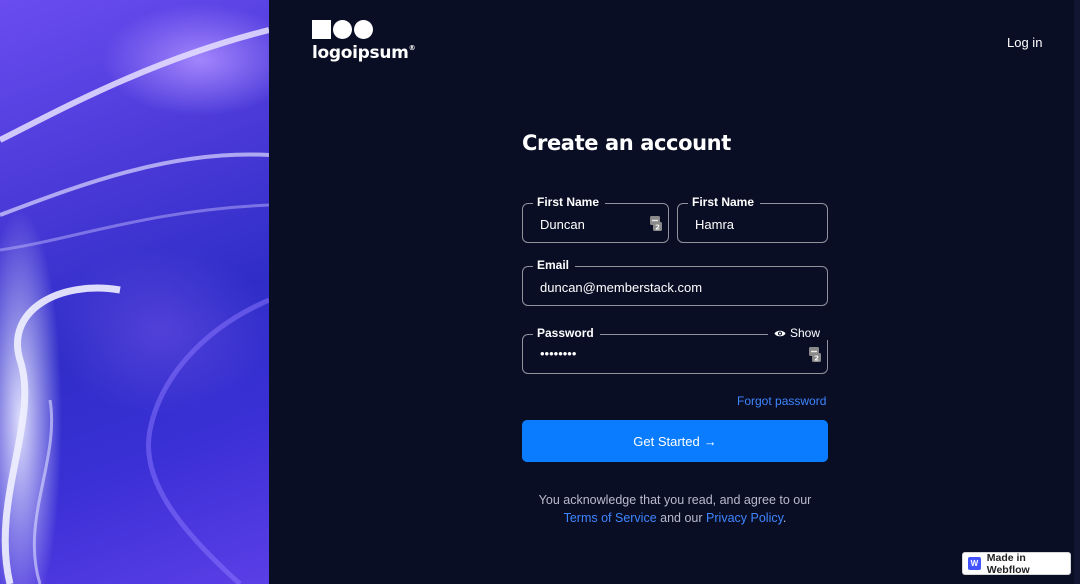 This screenshot has width=1080, height=584. I want to click on legal-and-text: and our, so click(681, 518).